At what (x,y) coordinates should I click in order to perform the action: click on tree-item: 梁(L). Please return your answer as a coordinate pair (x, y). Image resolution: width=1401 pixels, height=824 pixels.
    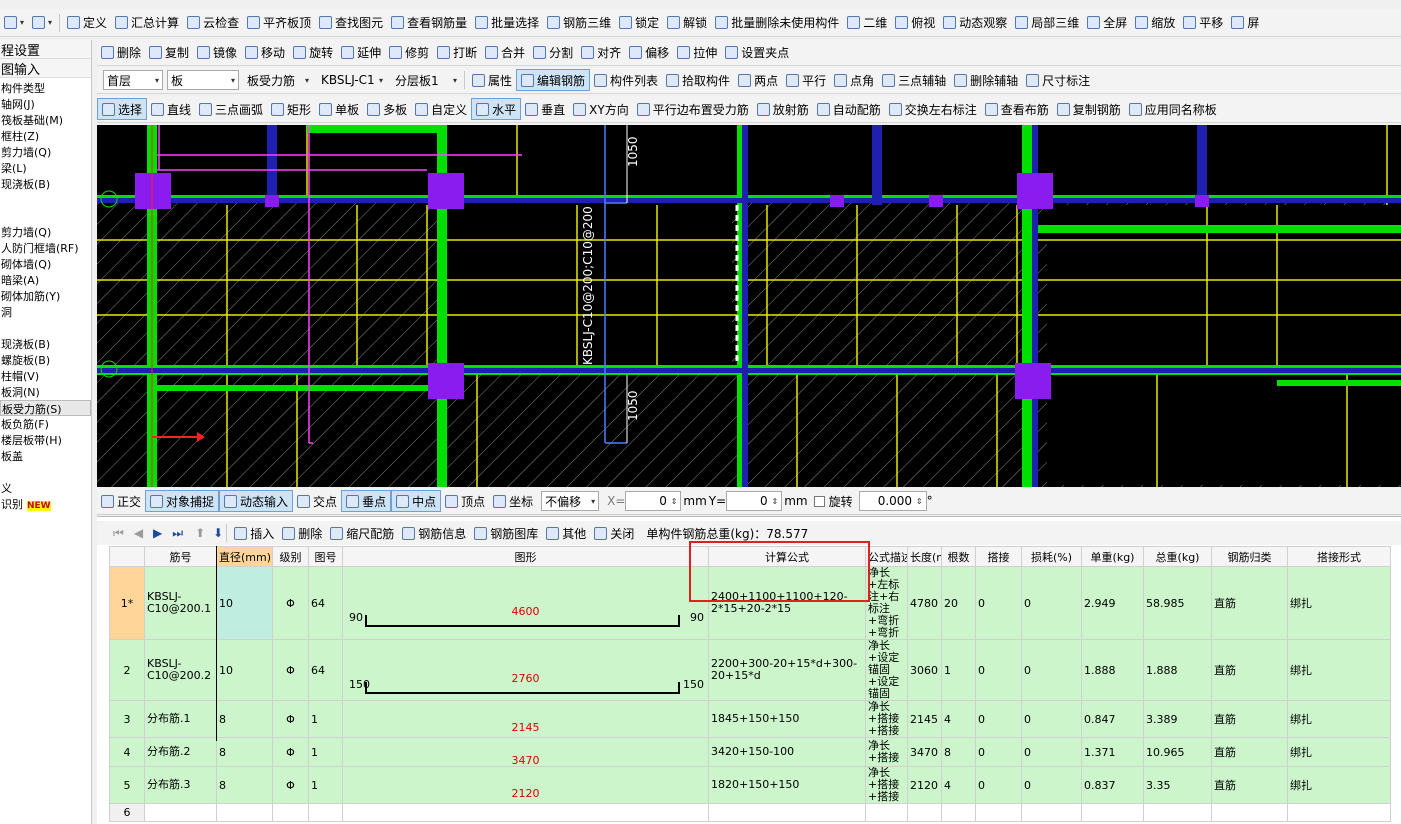
    Looking at the image, I should click on (45, 168).